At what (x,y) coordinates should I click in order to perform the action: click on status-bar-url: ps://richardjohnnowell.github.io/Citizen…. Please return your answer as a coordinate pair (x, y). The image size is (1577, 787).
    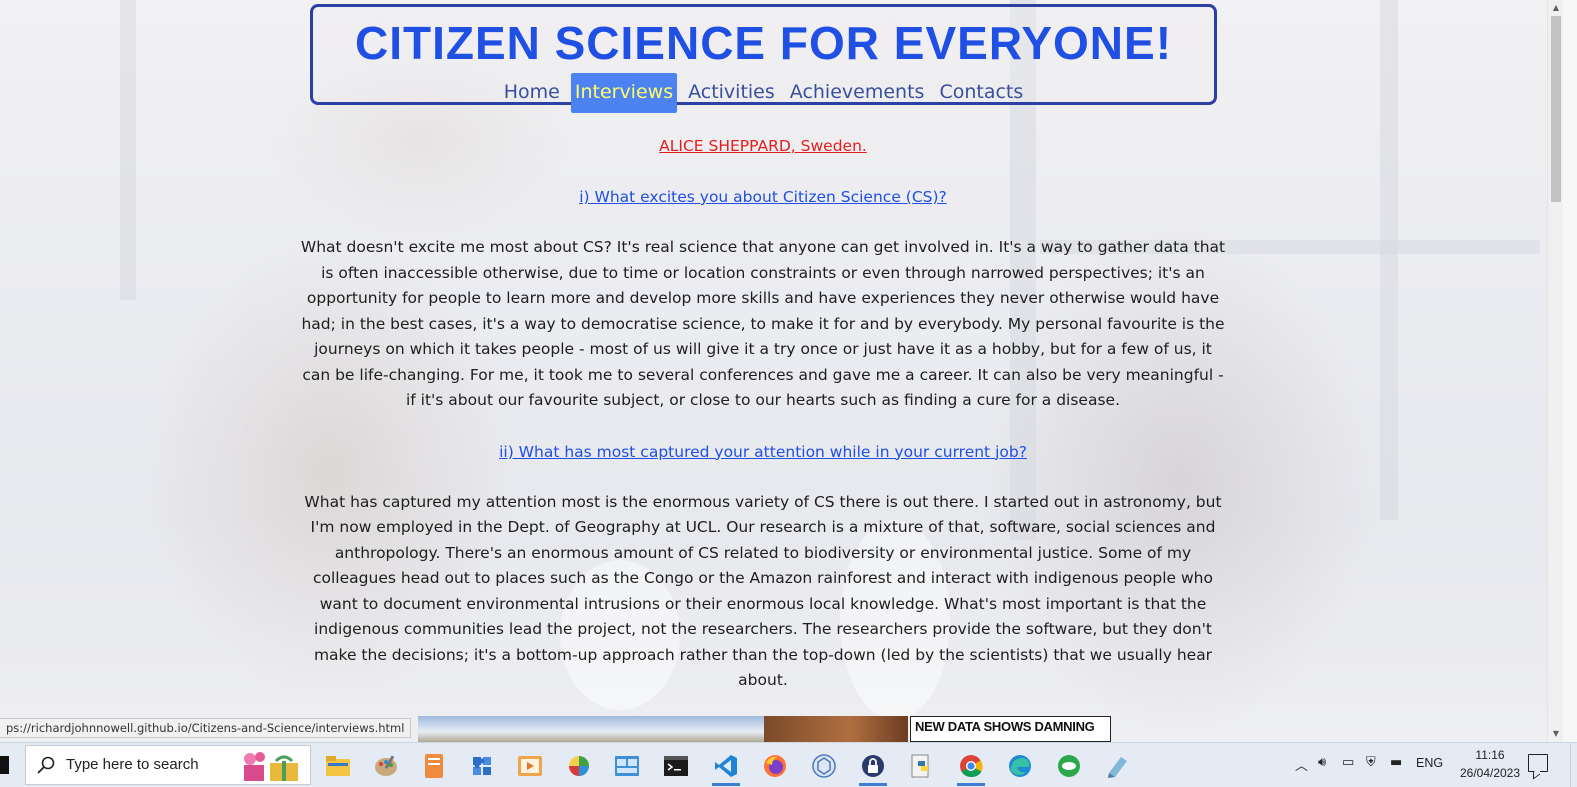
    Looking at the image, I should click on (206, 728).